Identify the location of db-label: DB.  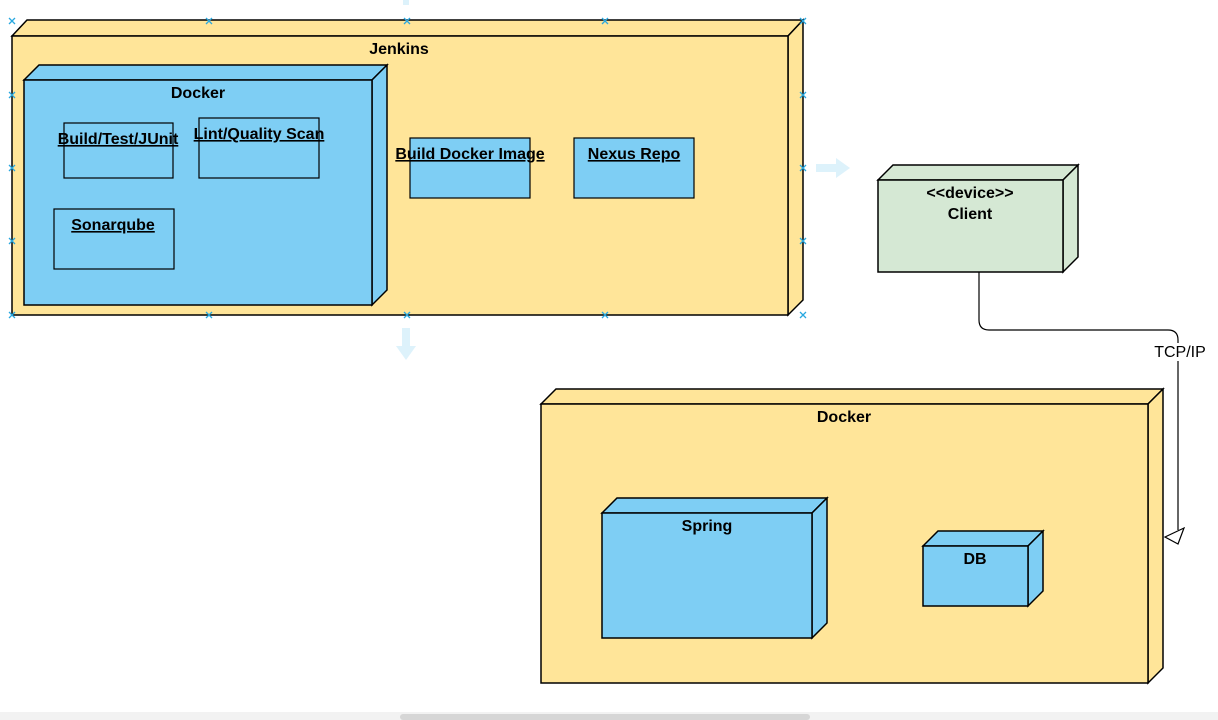
(974, 559).